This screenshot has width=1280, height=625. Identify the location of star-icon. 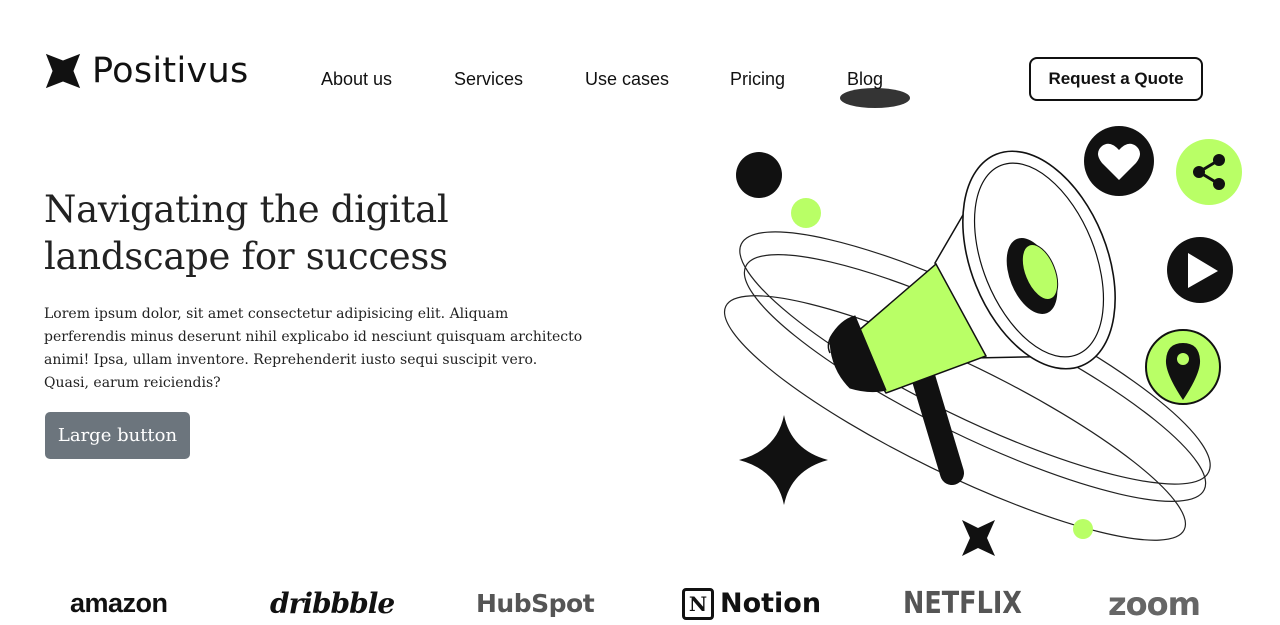
(978, 538).